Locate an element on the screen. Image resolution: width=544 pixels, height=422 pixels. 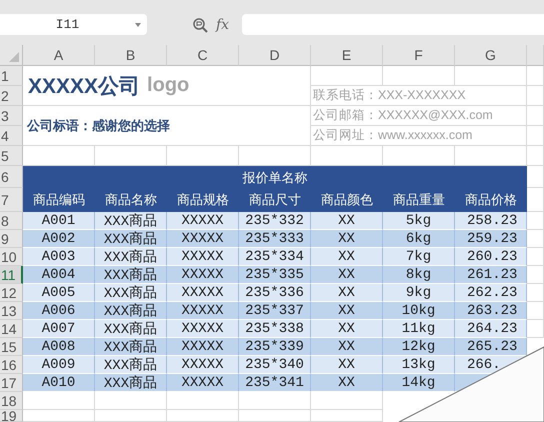
table-cell: 259.23 is located at coordinates (491, 239).